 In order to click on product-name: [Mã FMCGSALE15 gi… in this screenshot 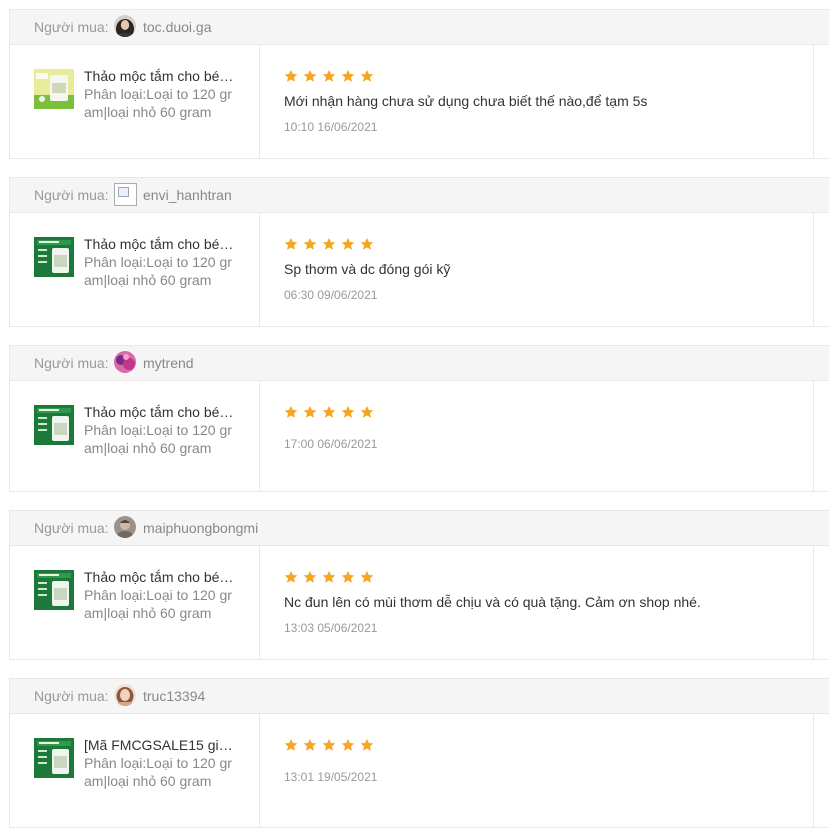, I will do `click(164, 745)`.